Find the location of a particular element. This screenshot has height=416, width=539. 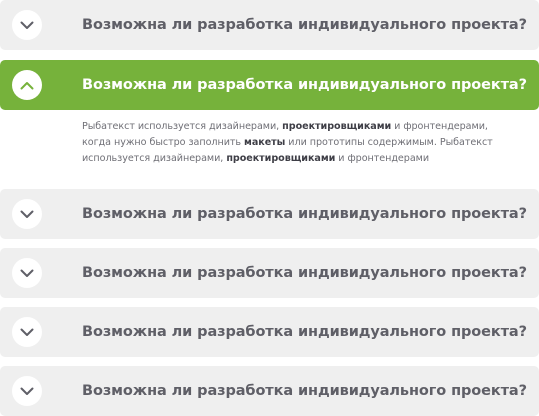

answer-text: и фронтендерами is located at coordinates (382, 158).